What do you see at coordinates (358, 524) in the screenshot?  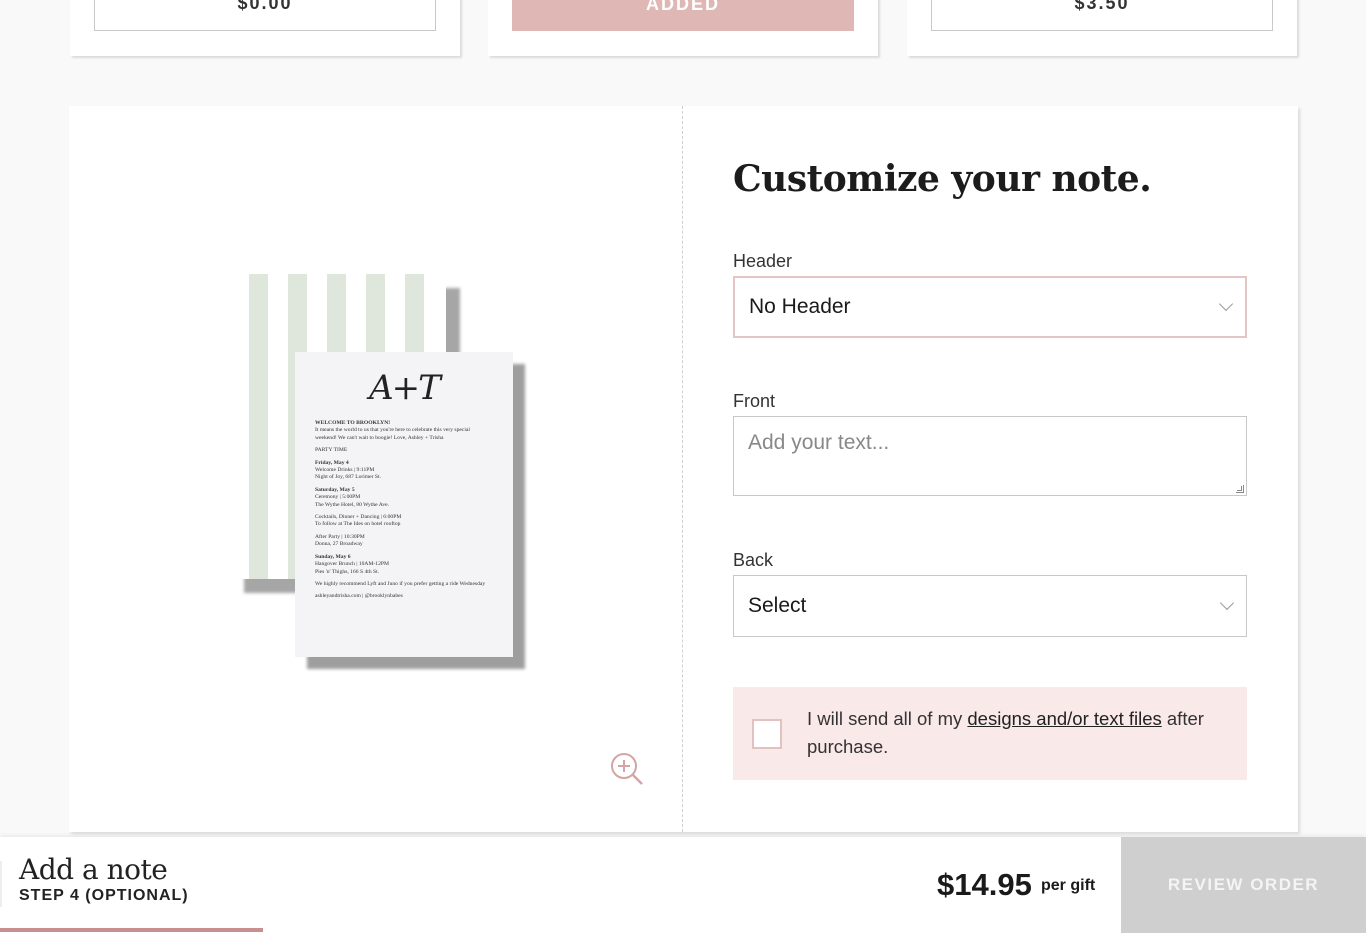 I see `invitation-line: To follow at The Ides on hotel rooftop` at bounding box center [358, 524].